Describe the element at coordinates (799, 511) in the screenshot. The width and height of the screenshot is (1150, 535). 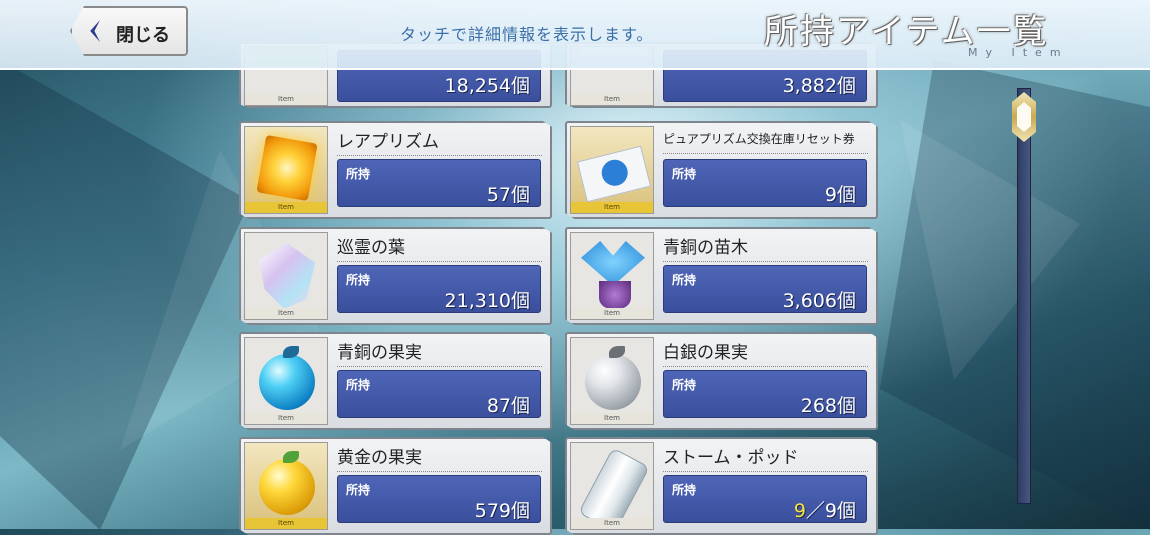
I see `item-count-current: 9` at that location.